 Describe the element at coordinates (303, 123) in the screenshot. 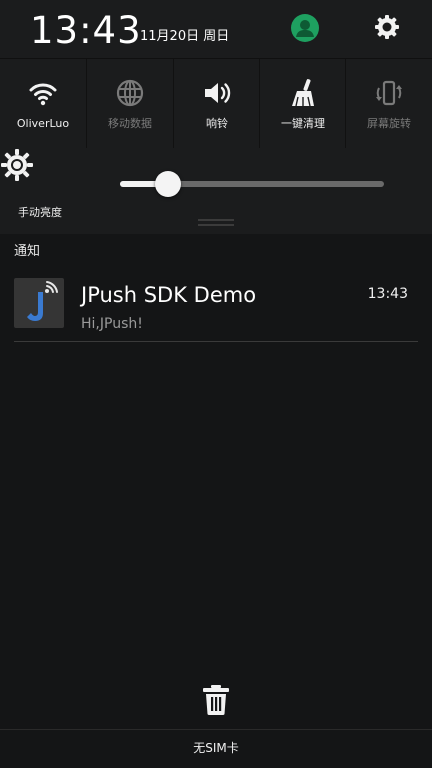

I see `toggle-label: 一键清理` at that location.